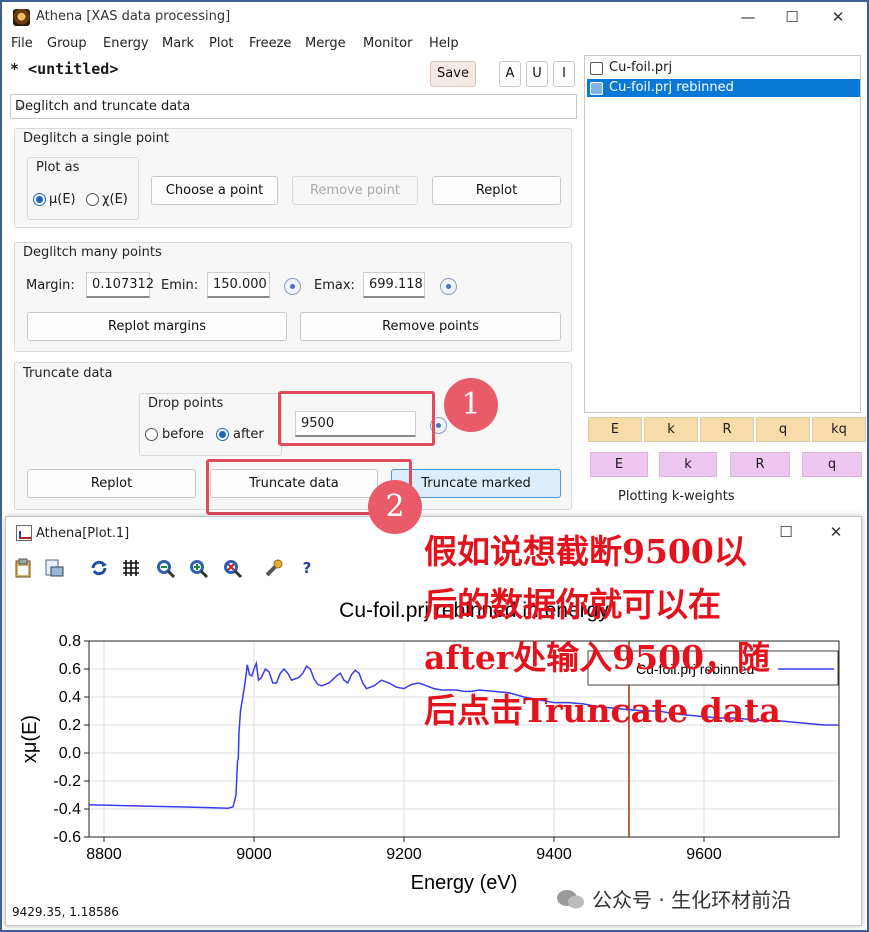 Image resolution: width=869 pixels, height=932 pixels. What do you see at coordinates (792, 17) in the screenshot?
I see `maximize-button: ☐` at bounding box center [792, 17].